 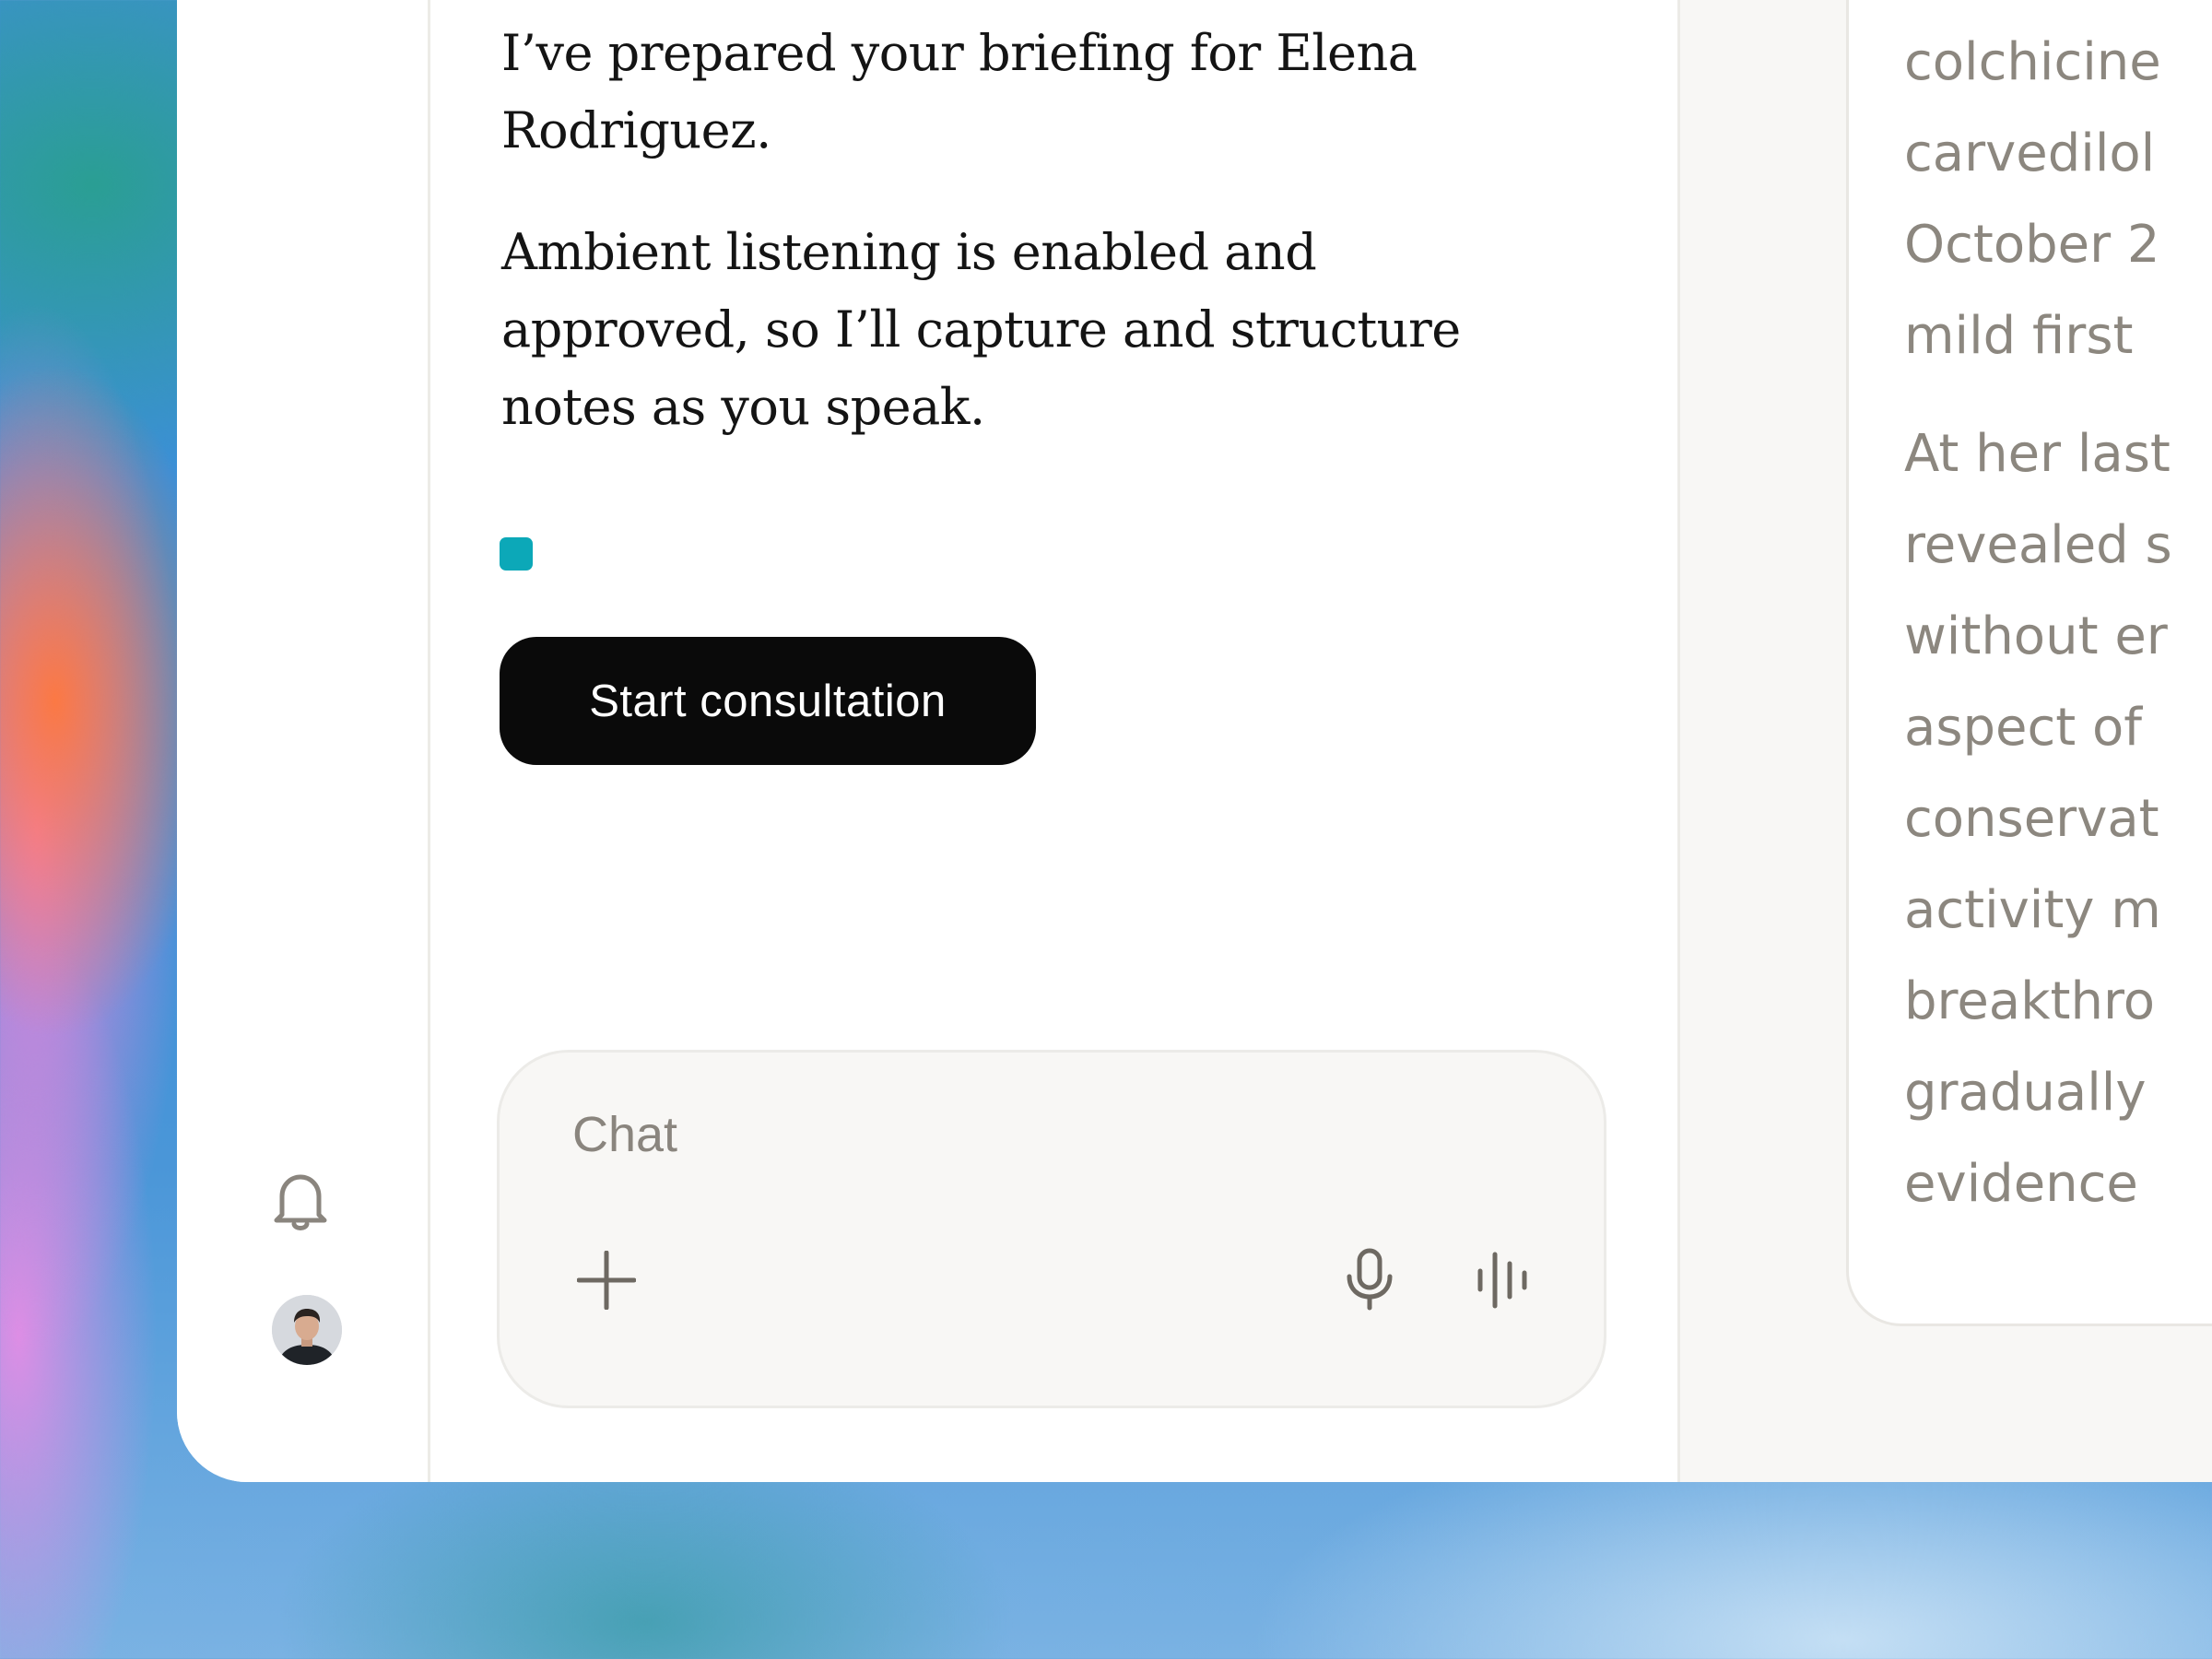 I want to click on left-rail, so click(x=303, y=741).